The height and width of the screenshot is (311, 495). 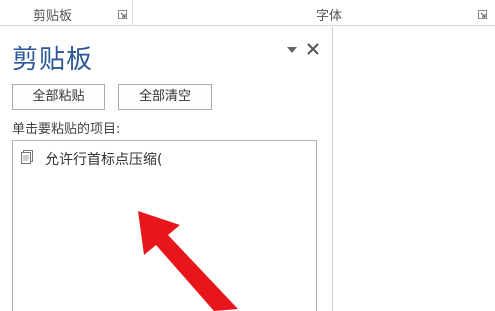 I want to click on document-icon, so click(x=27, y=157).